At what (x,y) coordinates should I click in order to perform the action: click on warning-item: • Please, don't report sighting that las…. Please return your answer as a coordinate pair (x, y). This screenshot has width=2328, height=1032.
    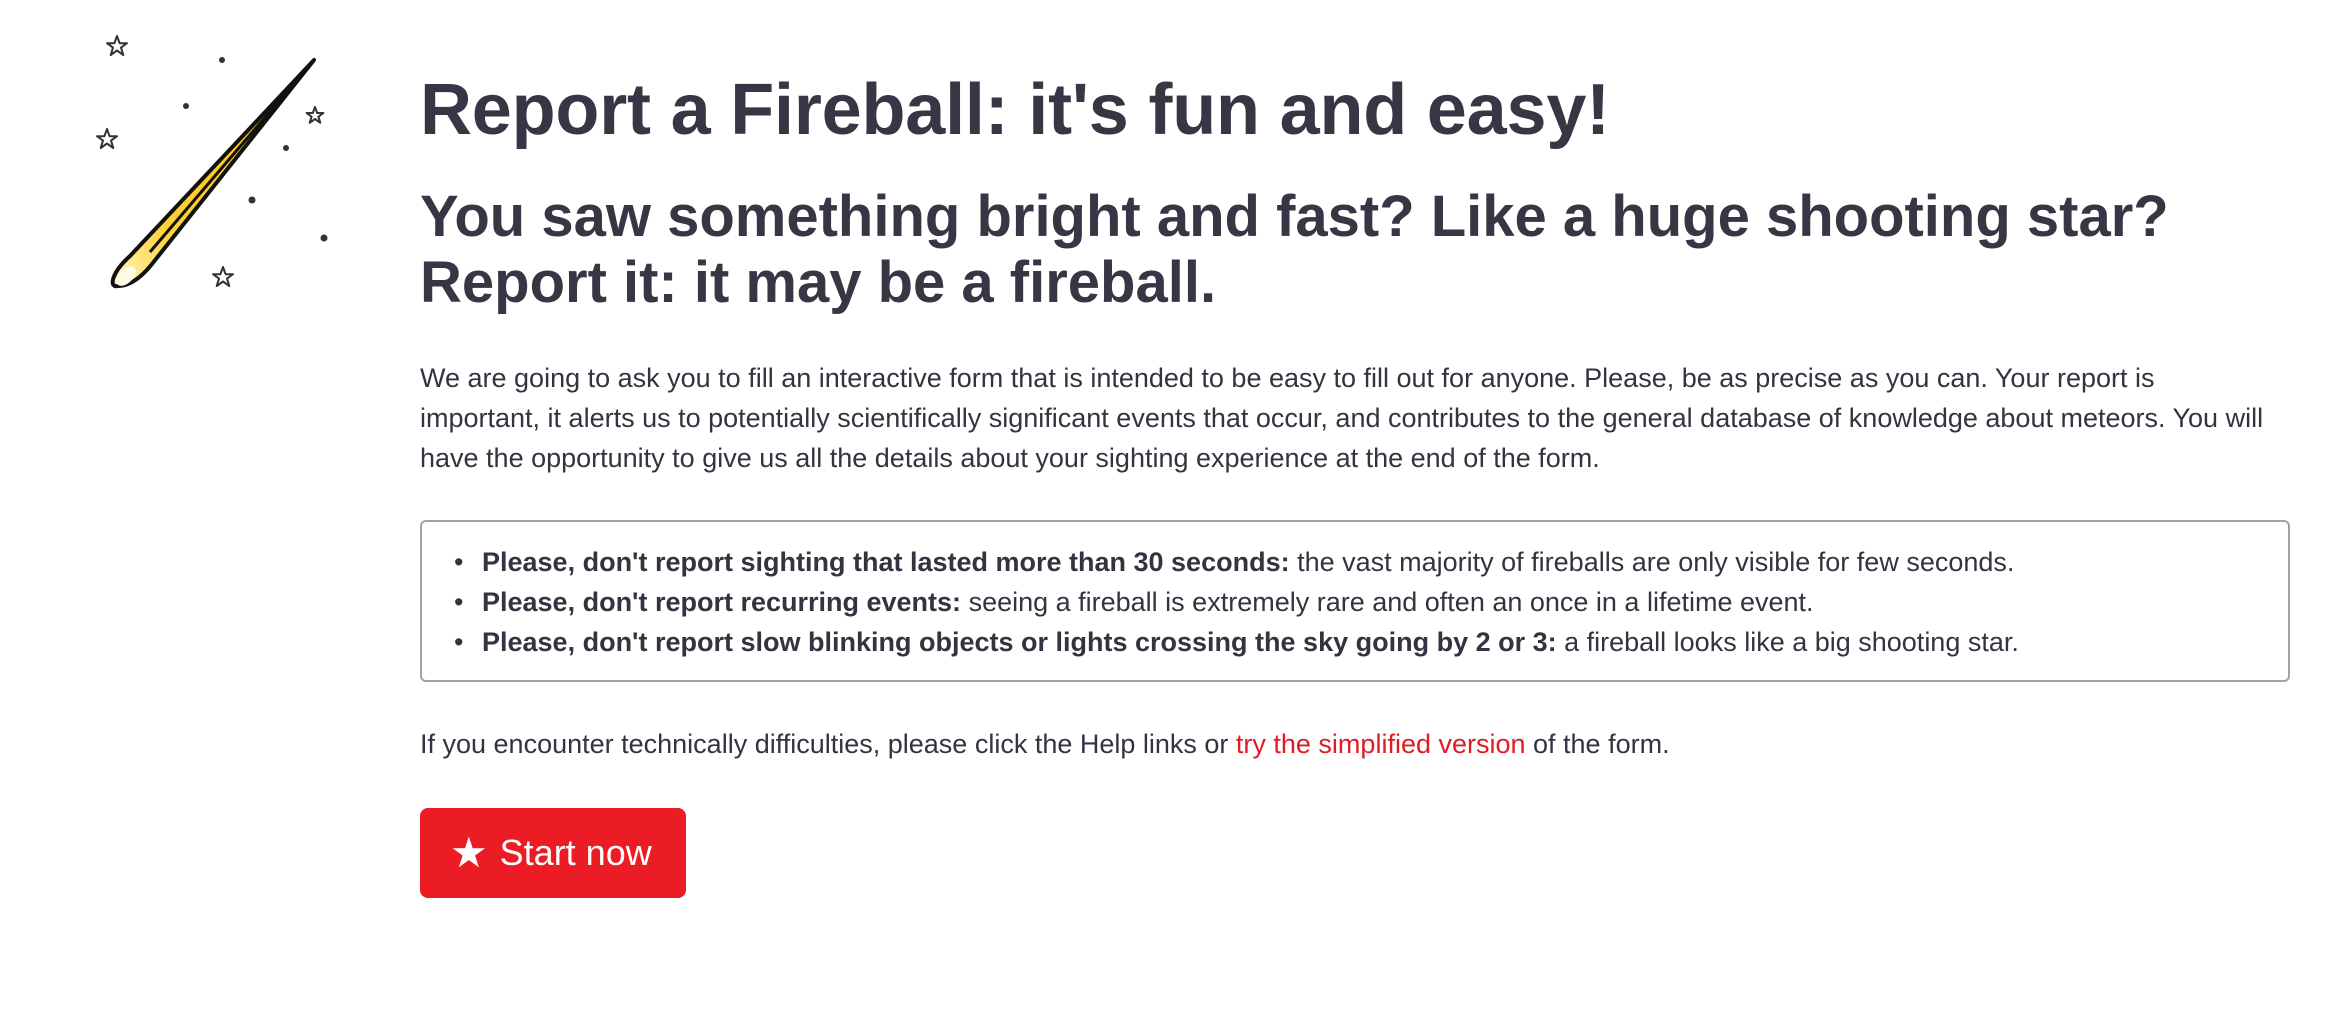
    Looking at the image, I should click on (1355, 562).